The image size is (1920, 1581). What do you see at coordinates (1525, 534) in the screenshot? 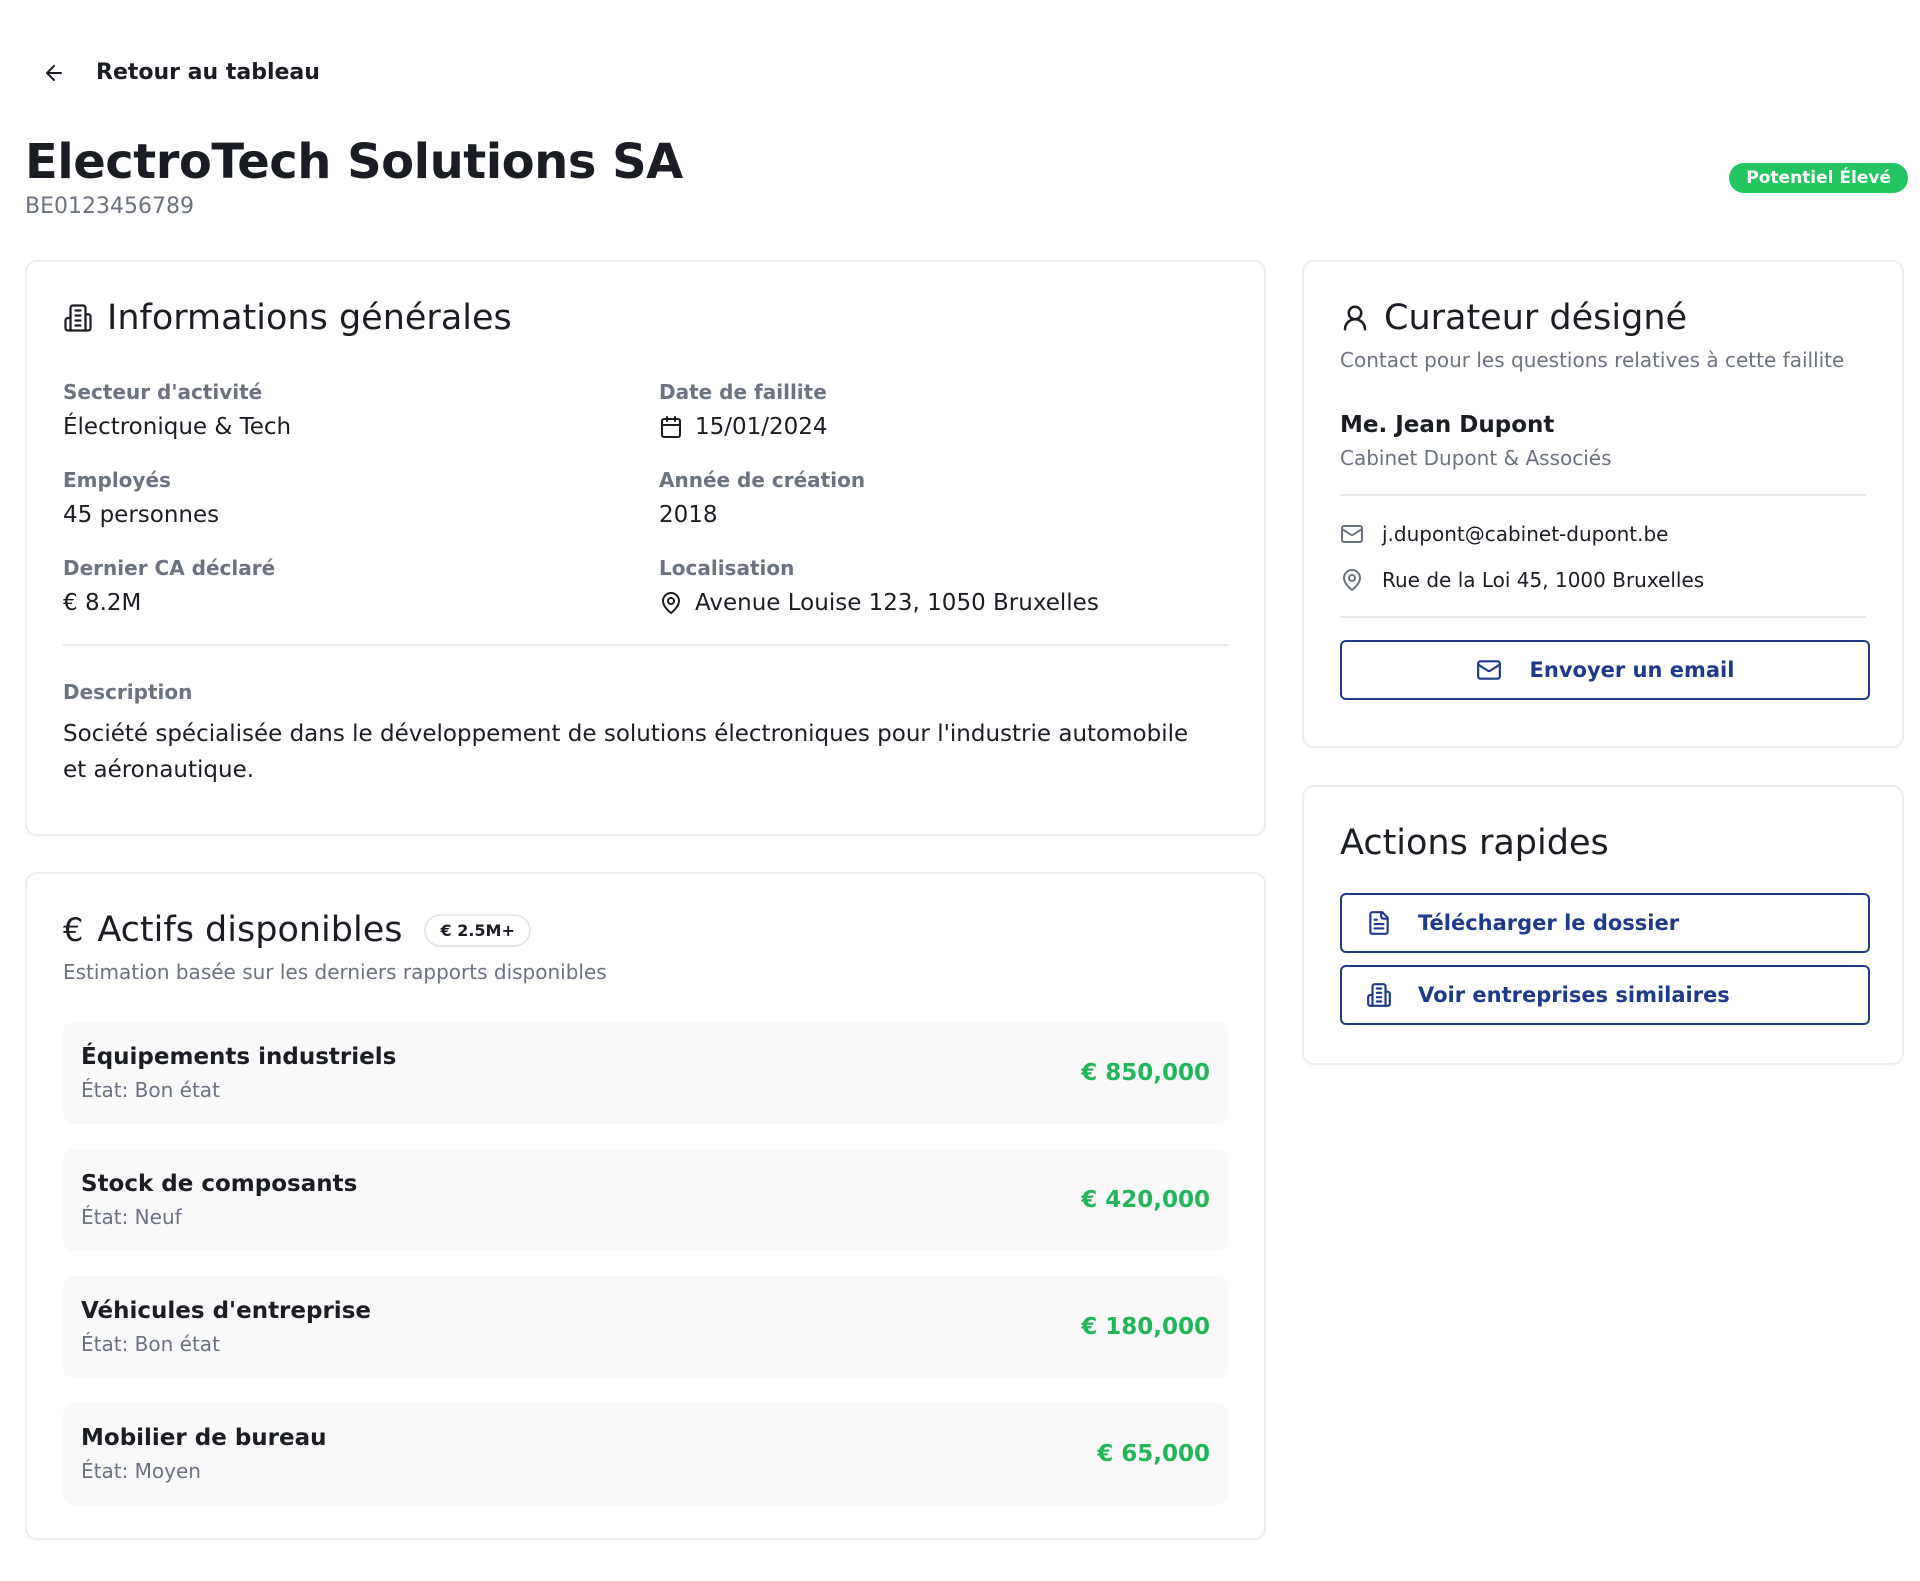
I see `curator-email: j.dupont@cabinet-dupont.be` at bounding box center [1525, 534].